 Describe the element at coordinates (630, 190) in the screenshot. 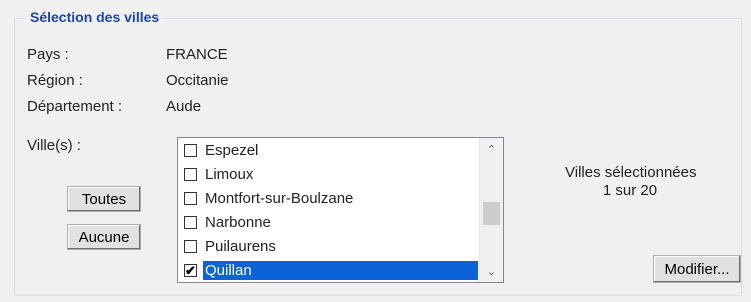

I see `selected-cities-count: 1 sur 20` at that location.